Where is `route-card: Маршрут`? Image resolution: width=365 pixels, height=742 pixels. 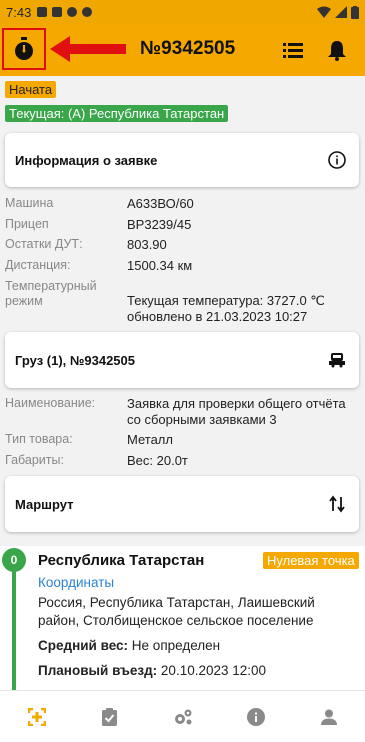
route-card: Маршрут is located at coordinates (182, 504).